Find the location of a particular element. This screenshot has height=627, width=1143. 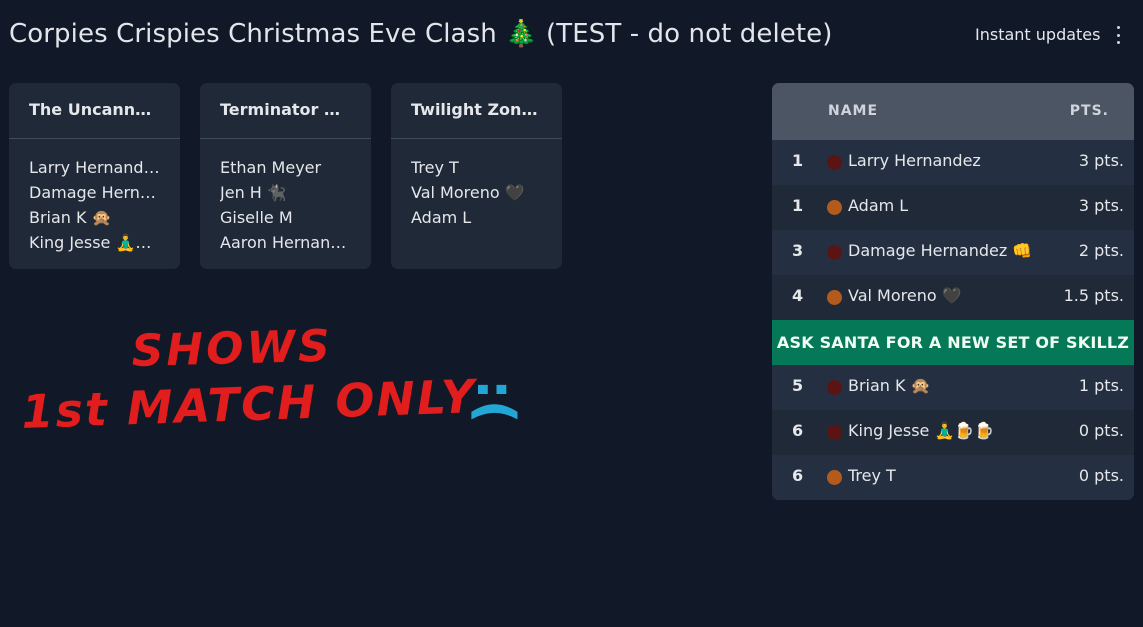

match-player: Val Moreno 🖤 is located at coordinates (468, 192).